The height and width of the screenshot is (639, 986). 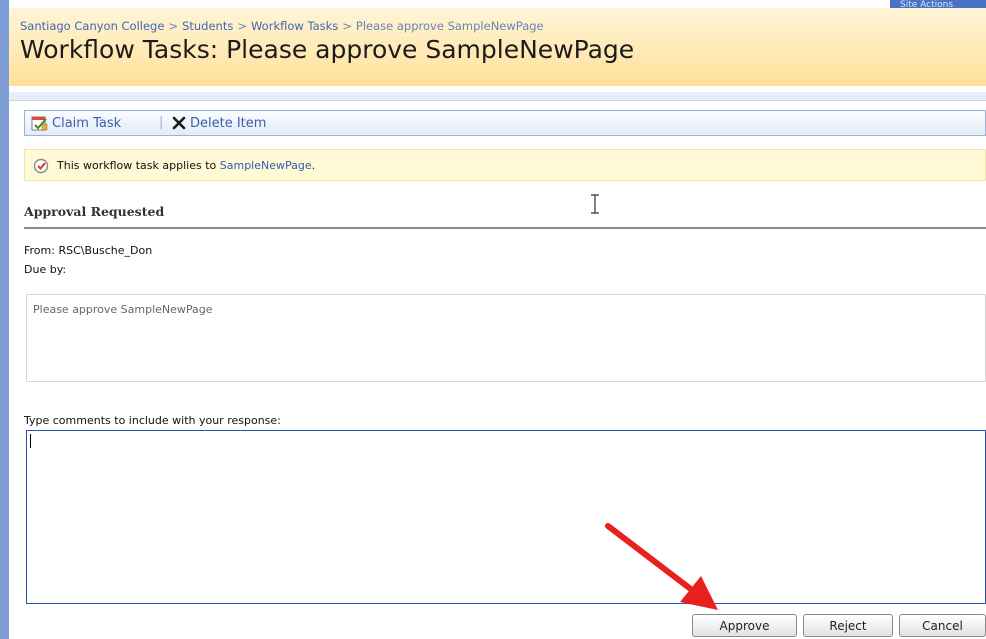 What do you see at coordinates (94, 211) in the screenshot?
I see `section-title: Approval Requested` at bounding box center [94, 211].